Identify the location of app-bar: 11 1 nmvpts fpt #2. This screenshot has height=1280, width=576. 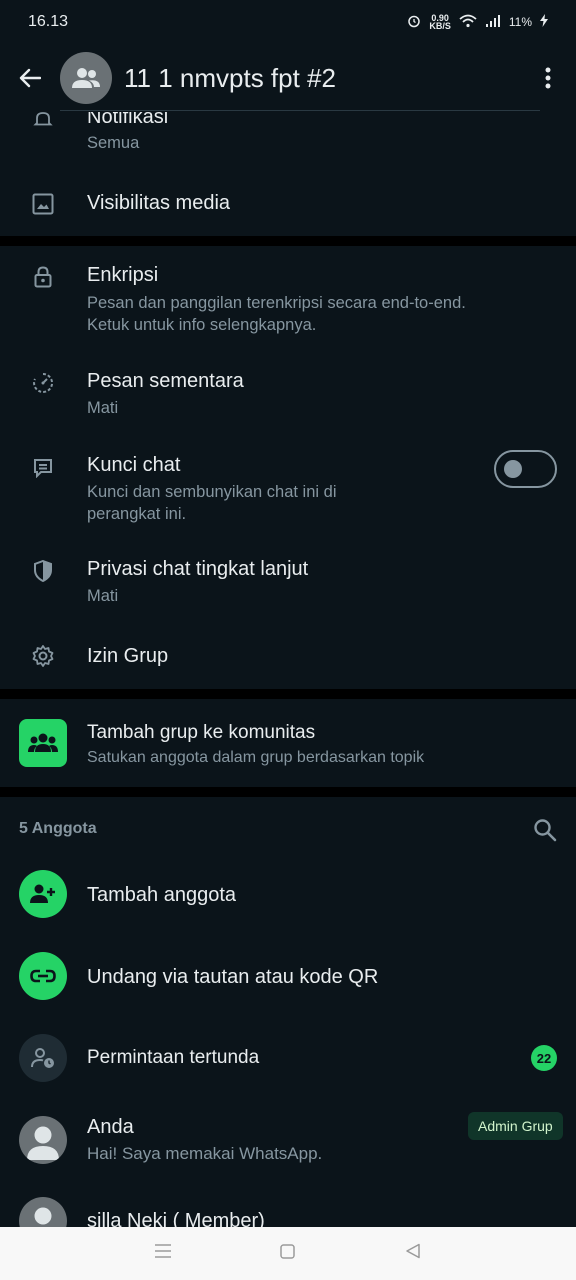
(288, 78).